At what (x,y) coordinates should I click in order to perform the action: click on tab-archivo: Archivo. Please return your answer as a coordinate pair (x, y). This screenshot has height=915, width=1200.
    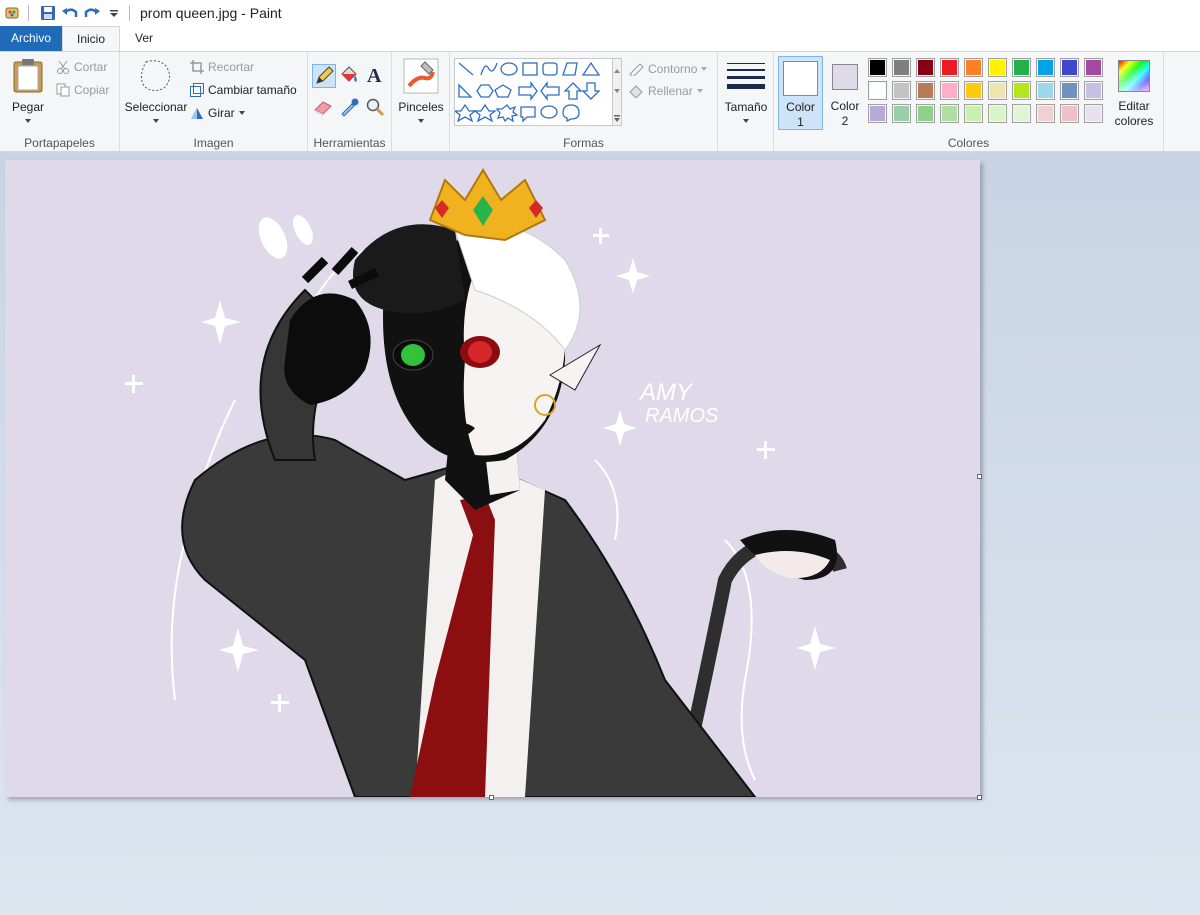
    Looking at the image, I should click on (31, 38).